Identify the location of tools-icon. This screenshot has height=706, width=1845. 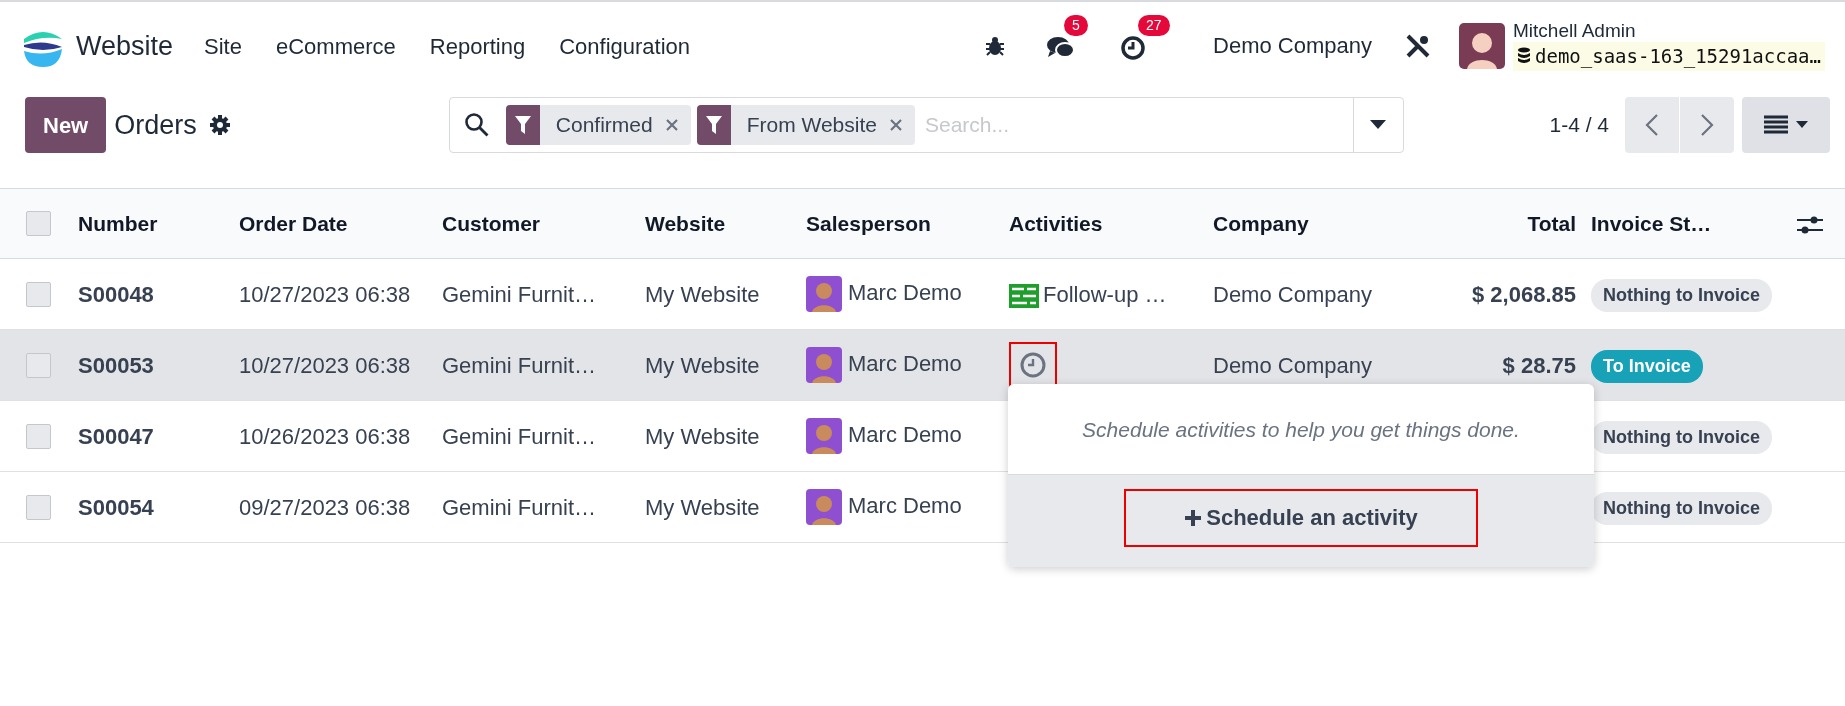
(1418, 46).